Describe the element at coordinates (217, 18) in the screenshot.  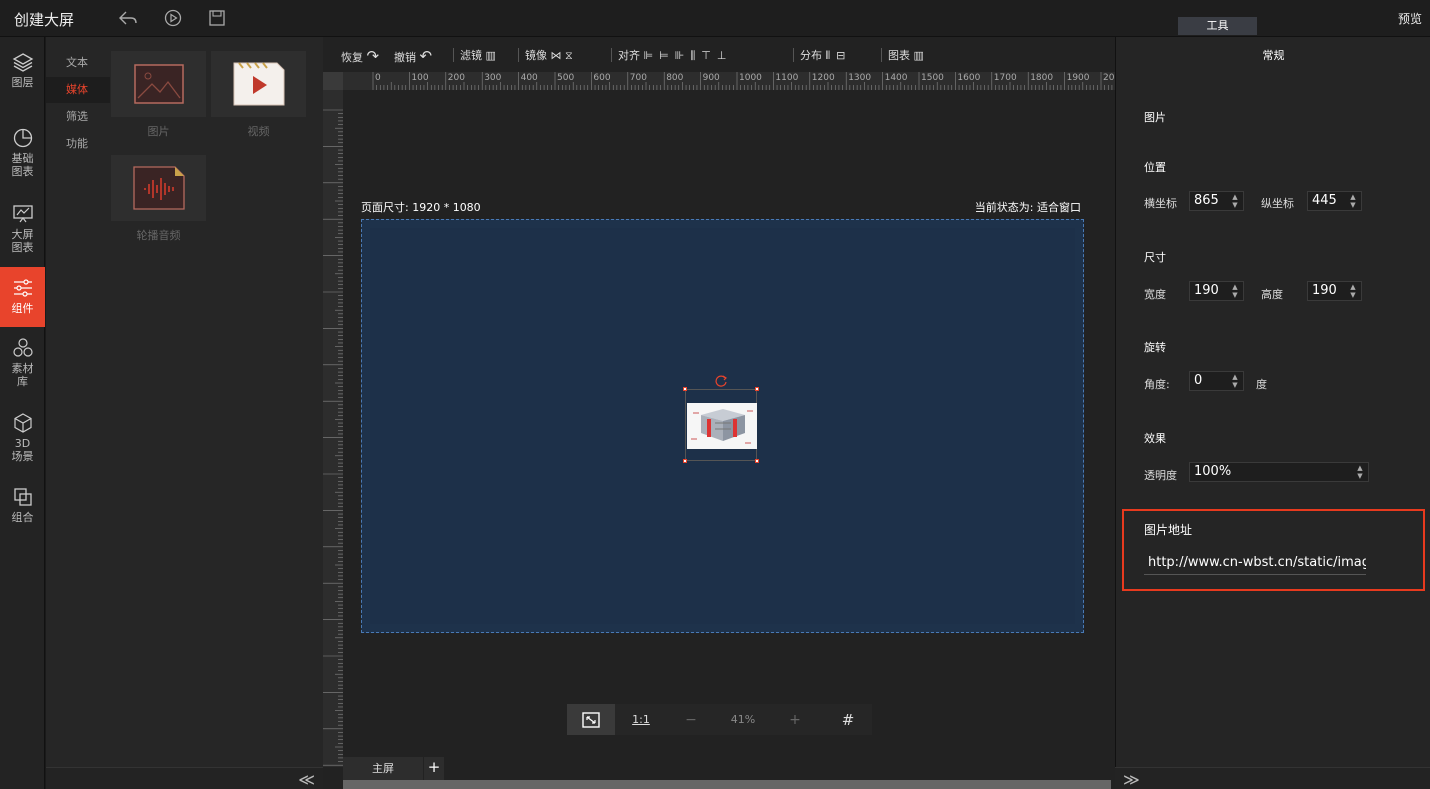
I see `save-icon` at that location.